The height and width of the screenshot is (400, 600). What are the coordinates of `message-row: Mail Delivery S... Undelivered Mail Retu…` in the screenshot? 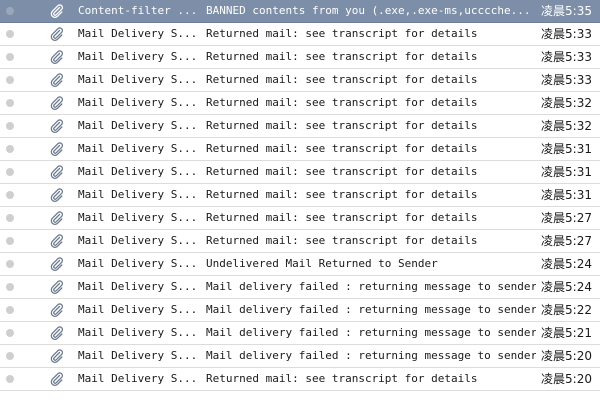 It's located at (300, 264).